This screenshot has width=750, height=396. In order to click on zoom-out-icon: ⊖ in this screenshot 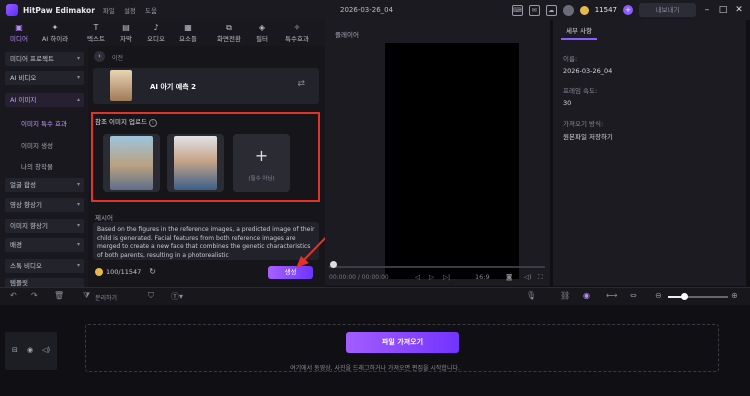, I will do `click(658, 295)`.